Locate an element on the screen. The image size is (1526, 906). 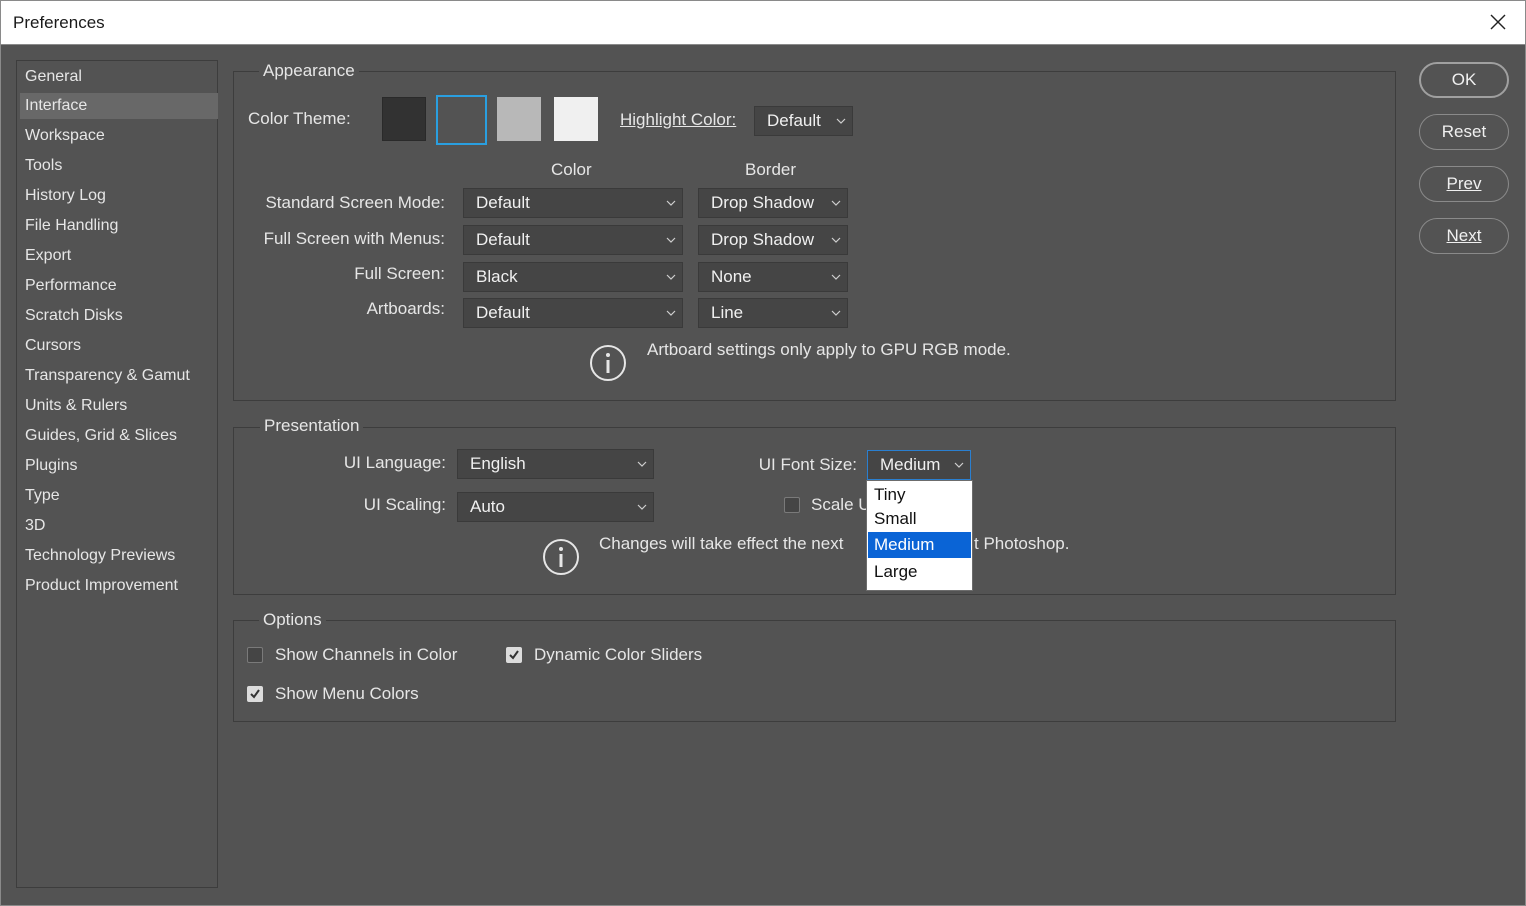
full-screen-color-select: Black is located at coordinates (573, 277).